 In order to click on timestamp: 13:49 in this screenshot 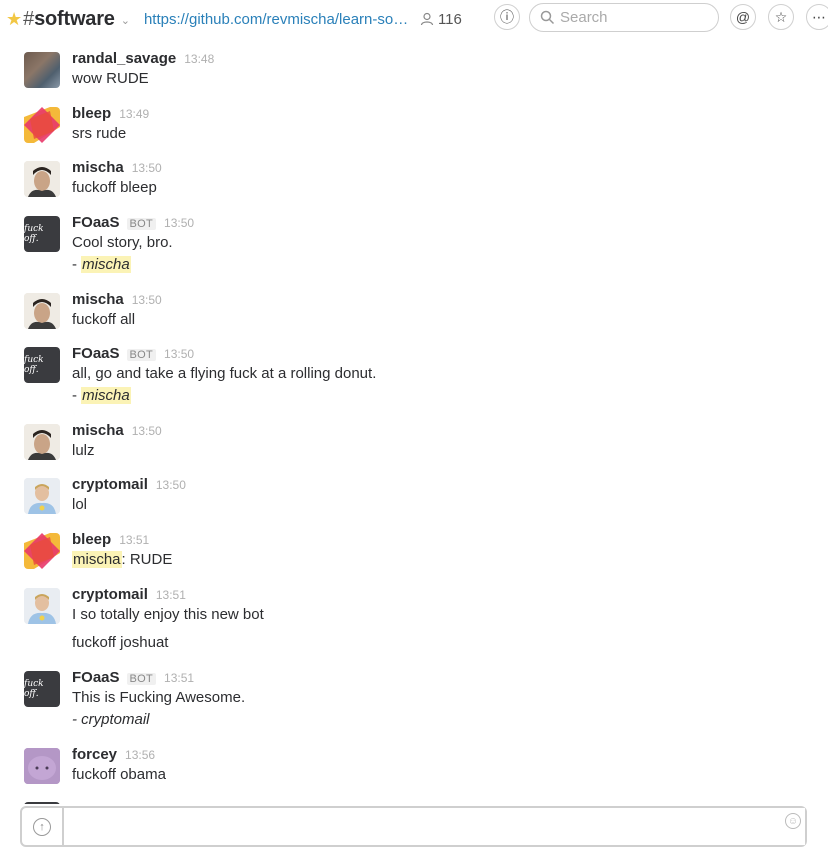, I will do `click(134, 114)`.